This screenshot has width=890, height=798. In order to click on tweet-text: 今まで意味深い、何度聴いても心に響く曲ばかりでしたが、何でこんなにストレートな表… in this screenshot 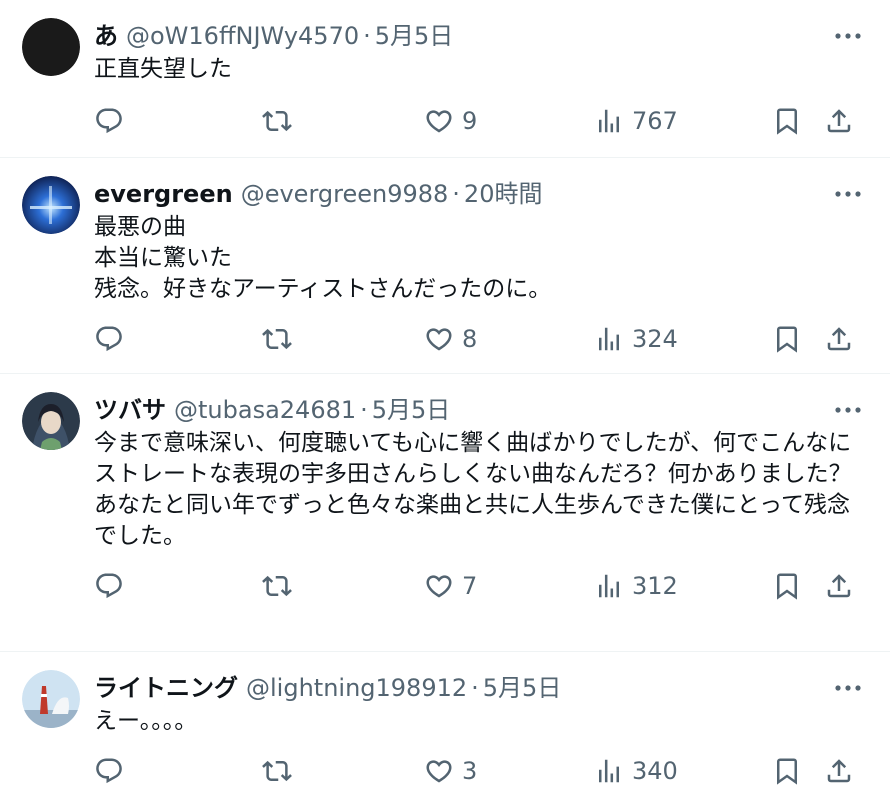, I will do `click(473, 489)`.